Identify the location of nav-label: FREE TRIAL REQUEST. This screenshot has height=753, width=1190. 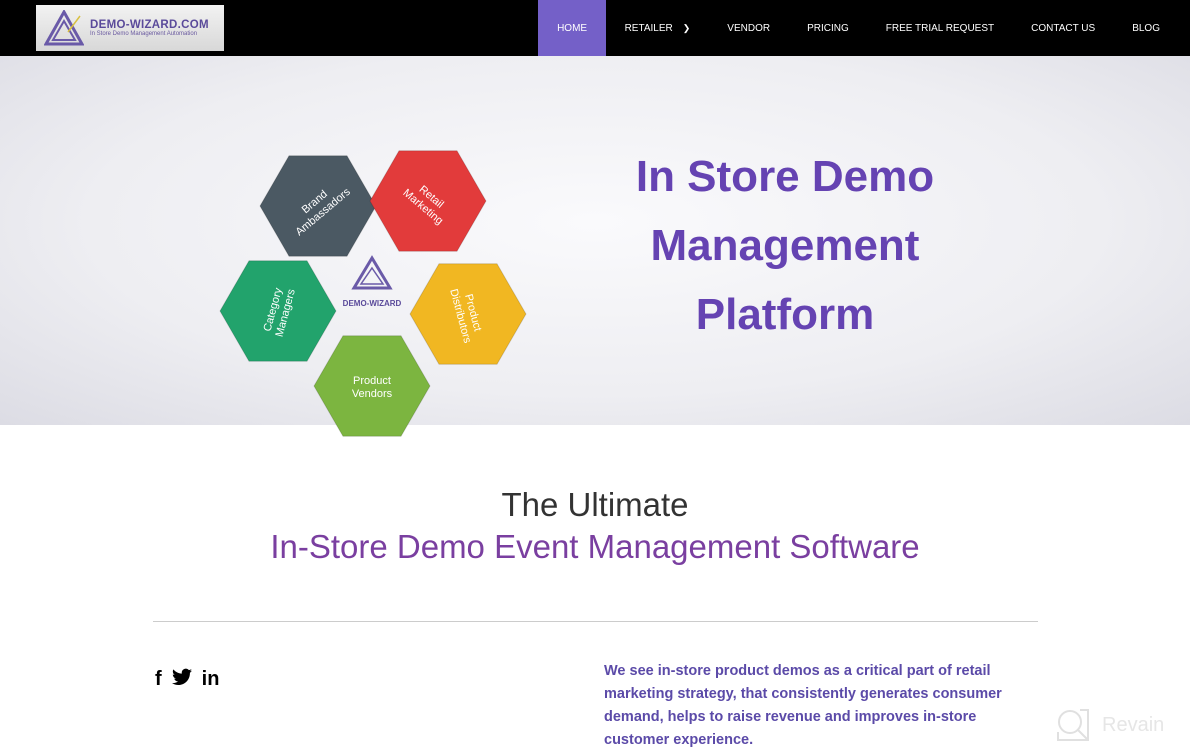
(940, 28).